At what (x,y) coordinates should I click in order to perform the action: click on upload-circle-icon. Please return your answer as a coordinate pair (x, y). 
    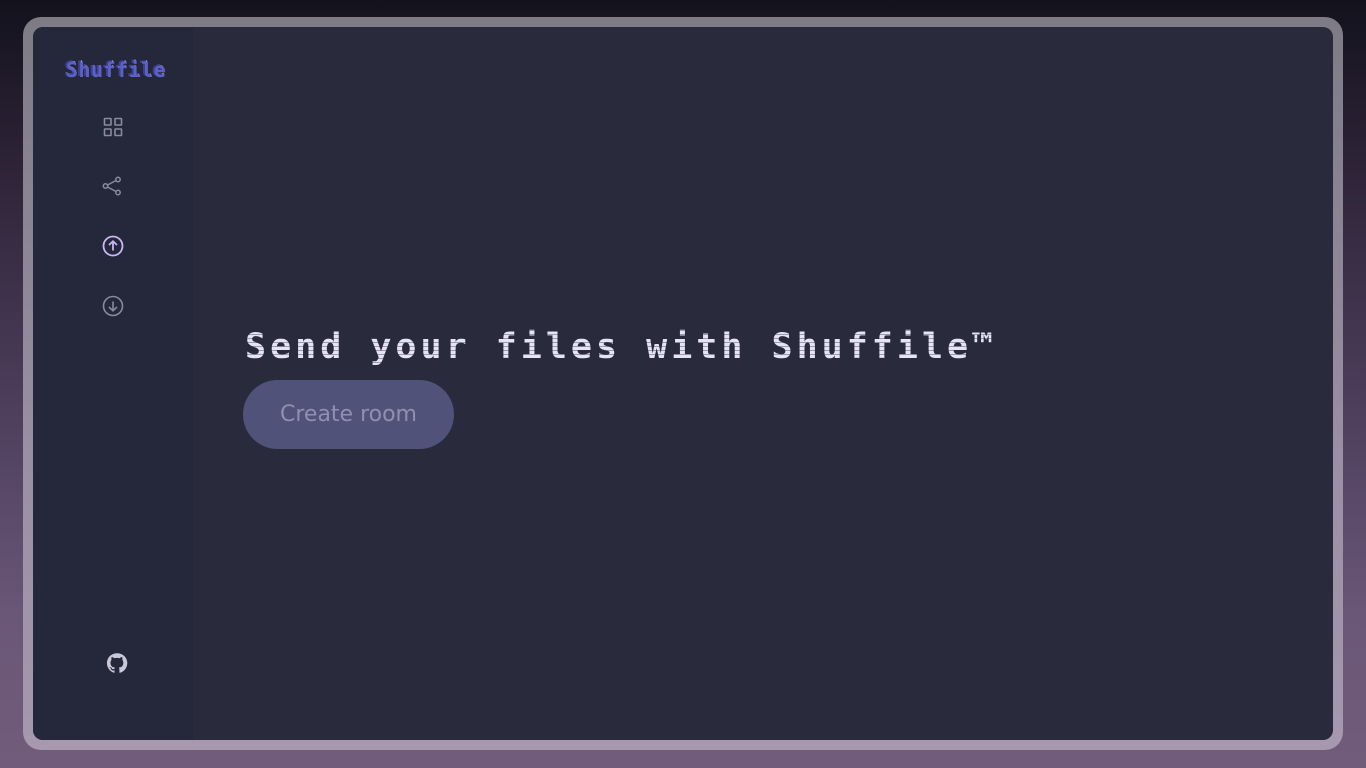
    Looking at the image, I should click on (113, 246).